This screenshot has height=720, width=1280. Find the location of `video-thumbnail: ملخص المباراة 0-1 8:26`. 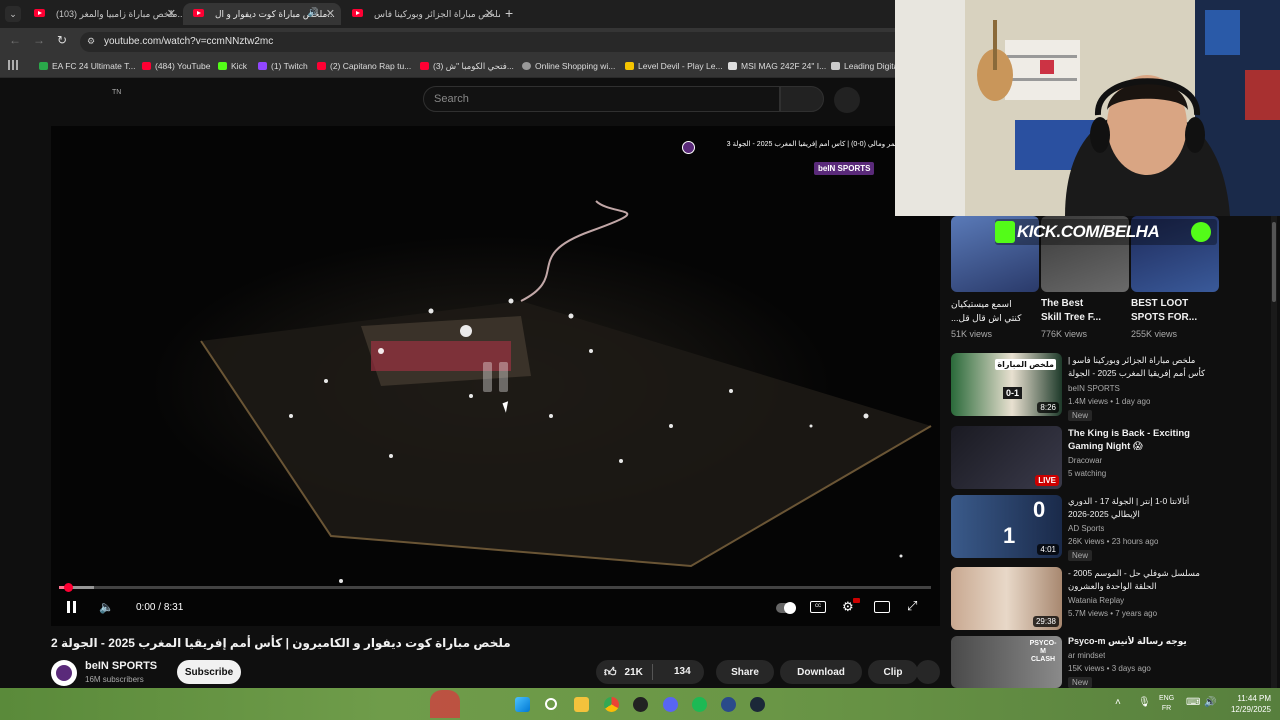

video-thumbnail: ملخص المباراة 0-1 8:26 is located at coordinates (1006, 384).